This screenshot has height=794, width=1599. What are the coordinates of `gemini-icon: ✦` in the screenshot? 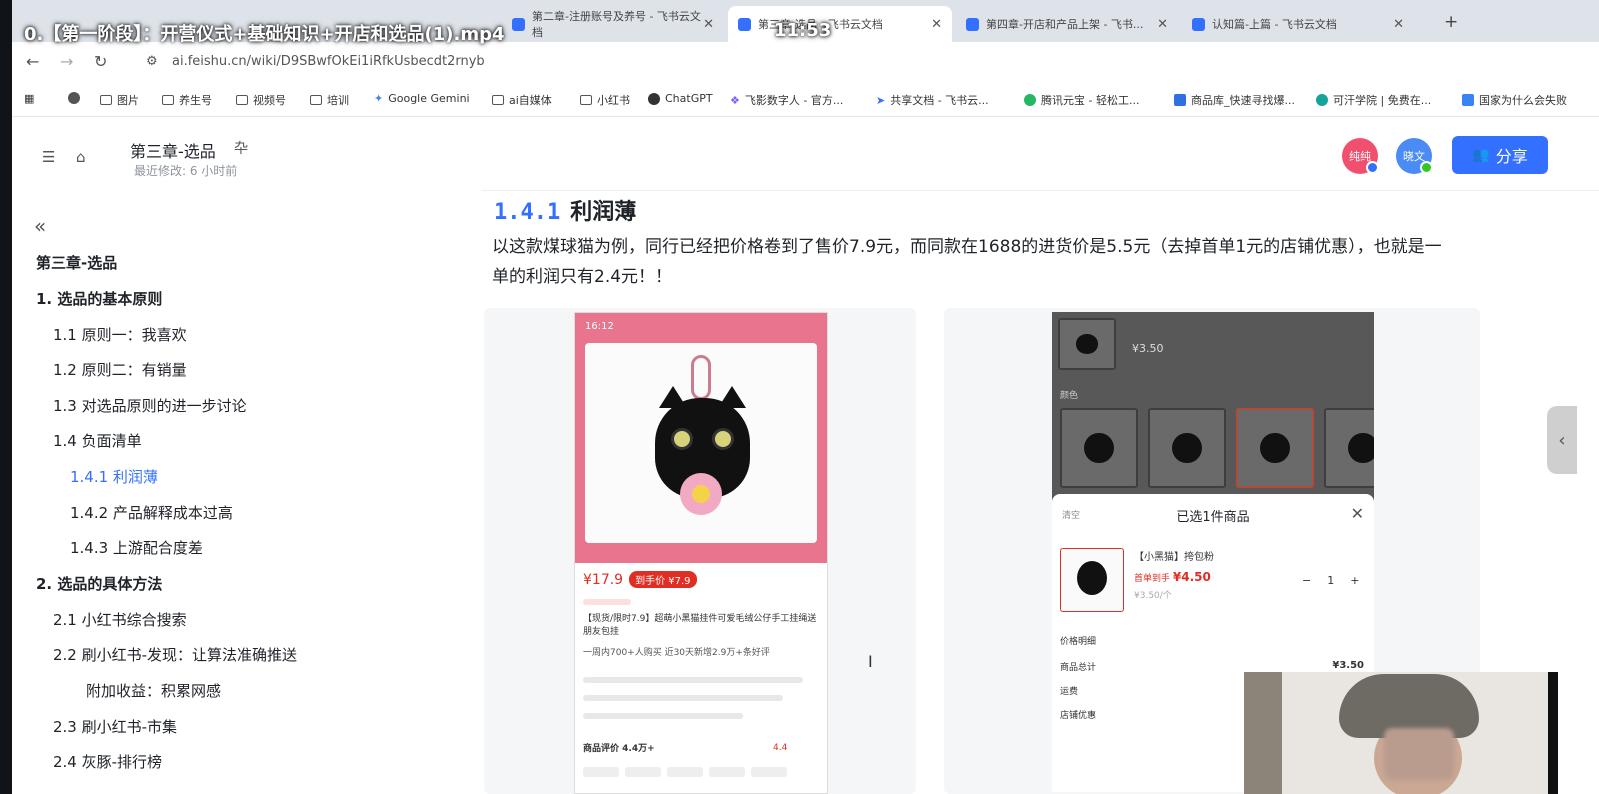 It's located at (379, 98).